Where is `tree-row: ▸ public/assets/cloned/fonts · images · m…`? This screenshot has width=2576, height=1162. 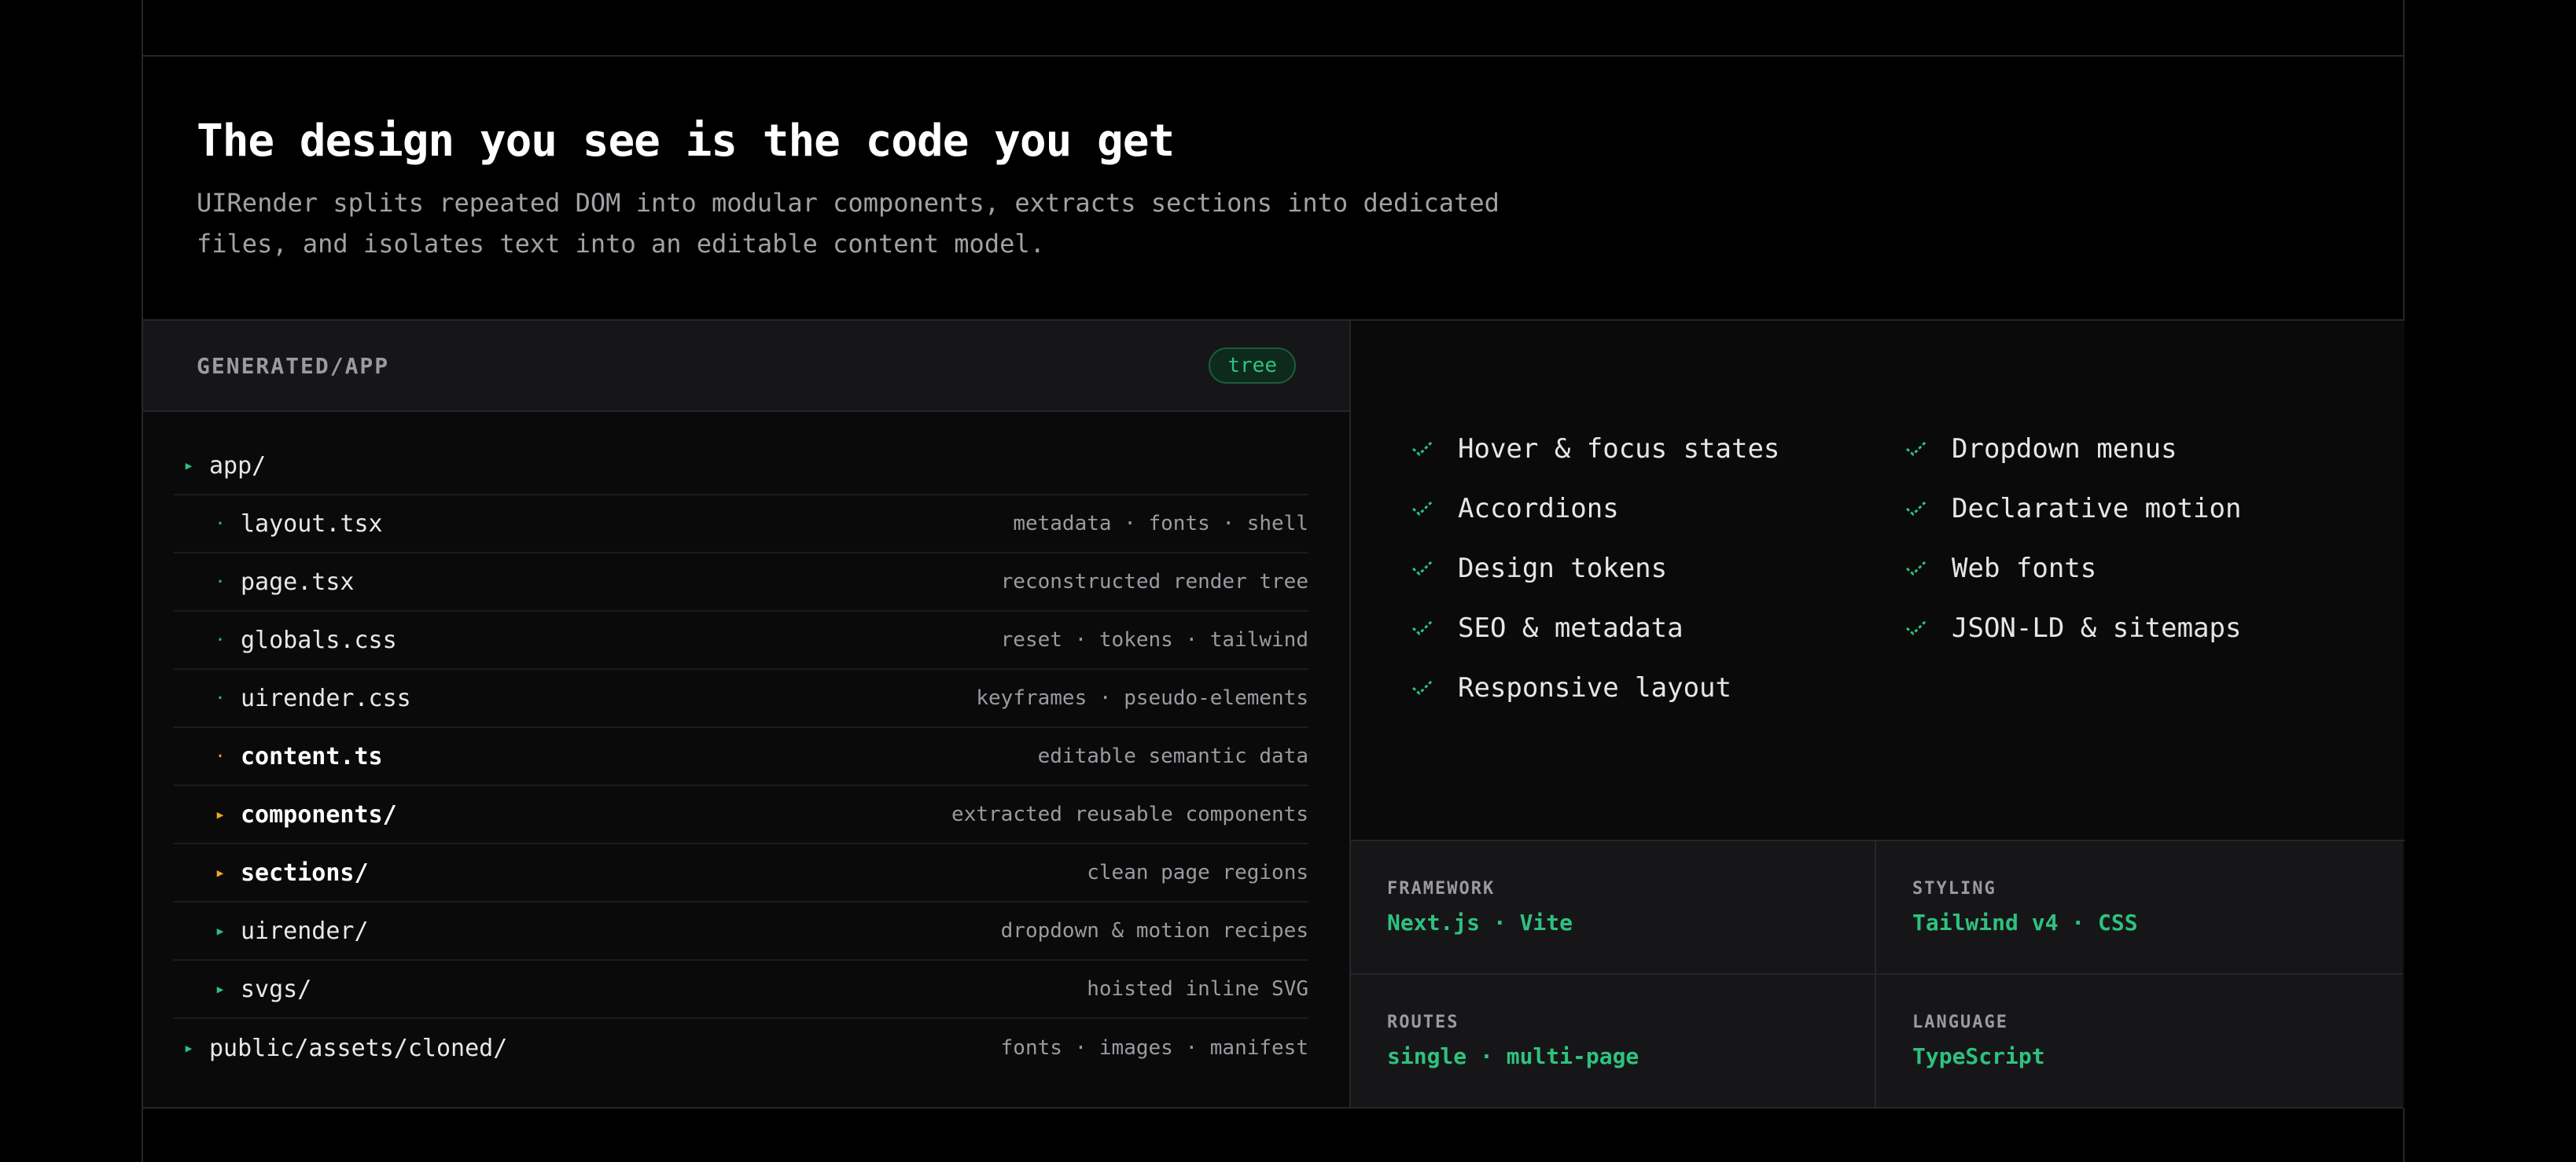 tree-row: ▸ public/assets/cloned/fonts · images · m… is located at coordinates (741, 1048).